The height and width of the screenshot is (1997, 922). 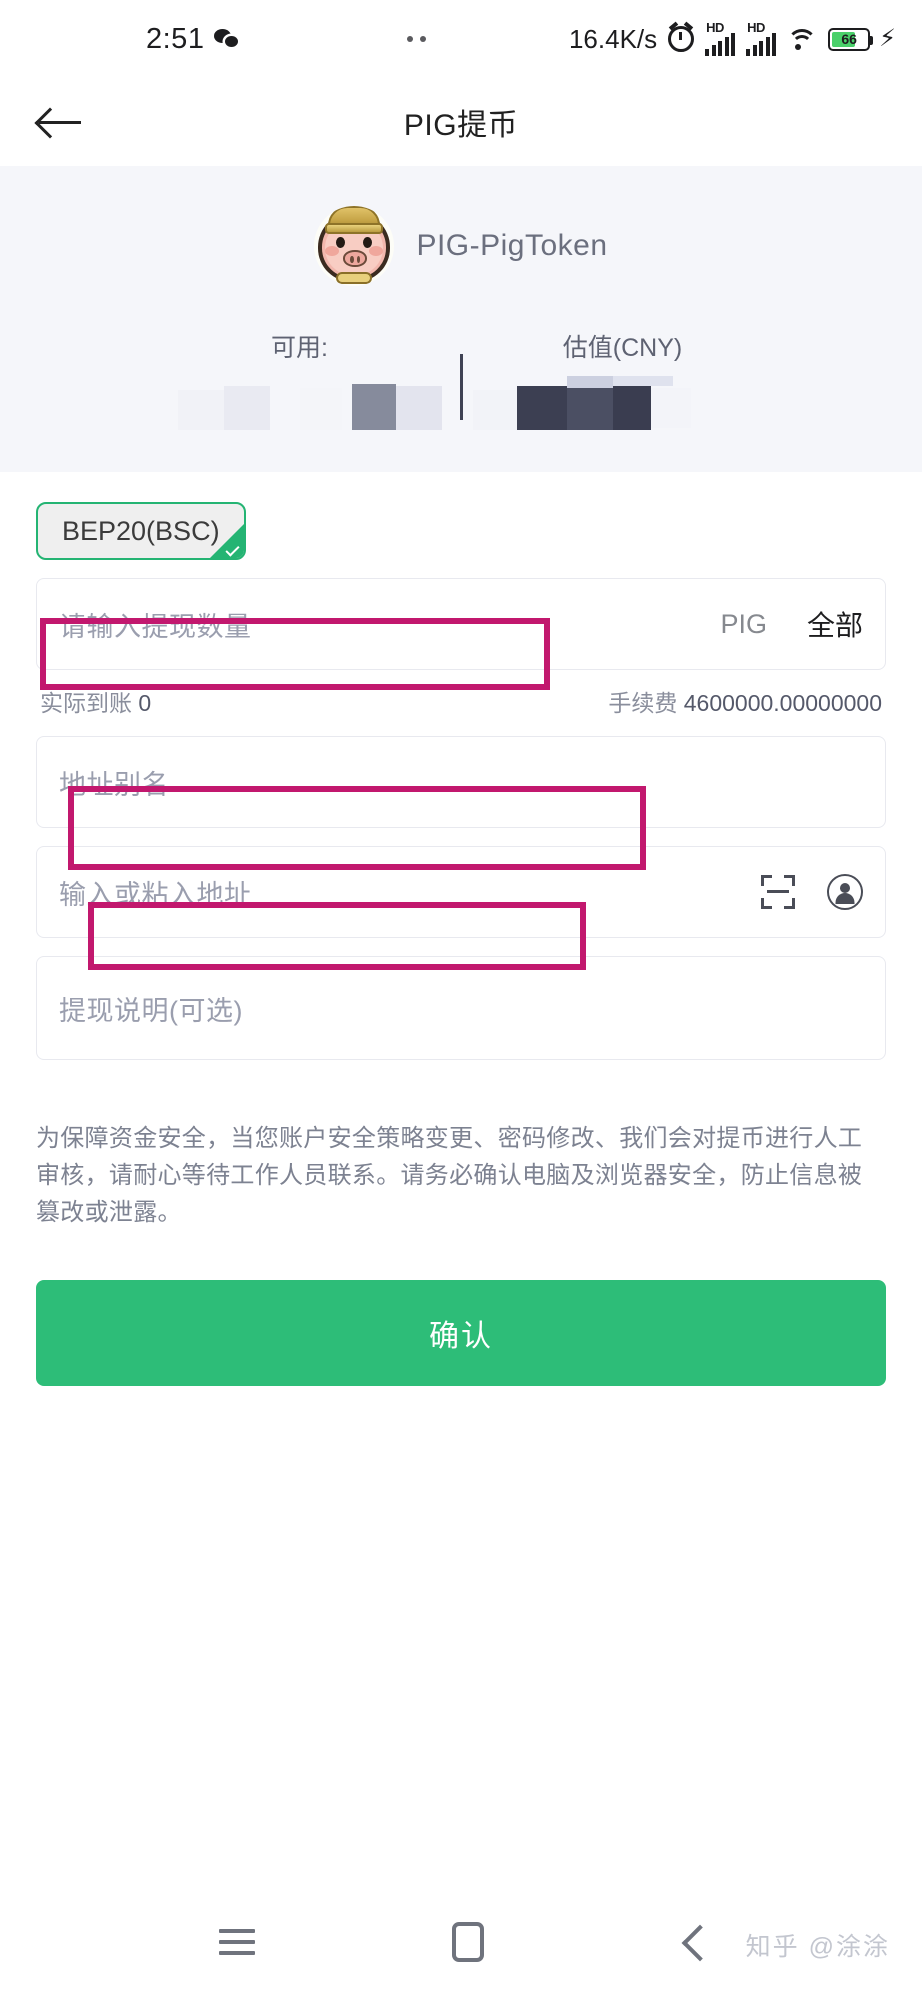 I want to click on network-chip-label: BEP20(BSC), so click(x=141, y=530).